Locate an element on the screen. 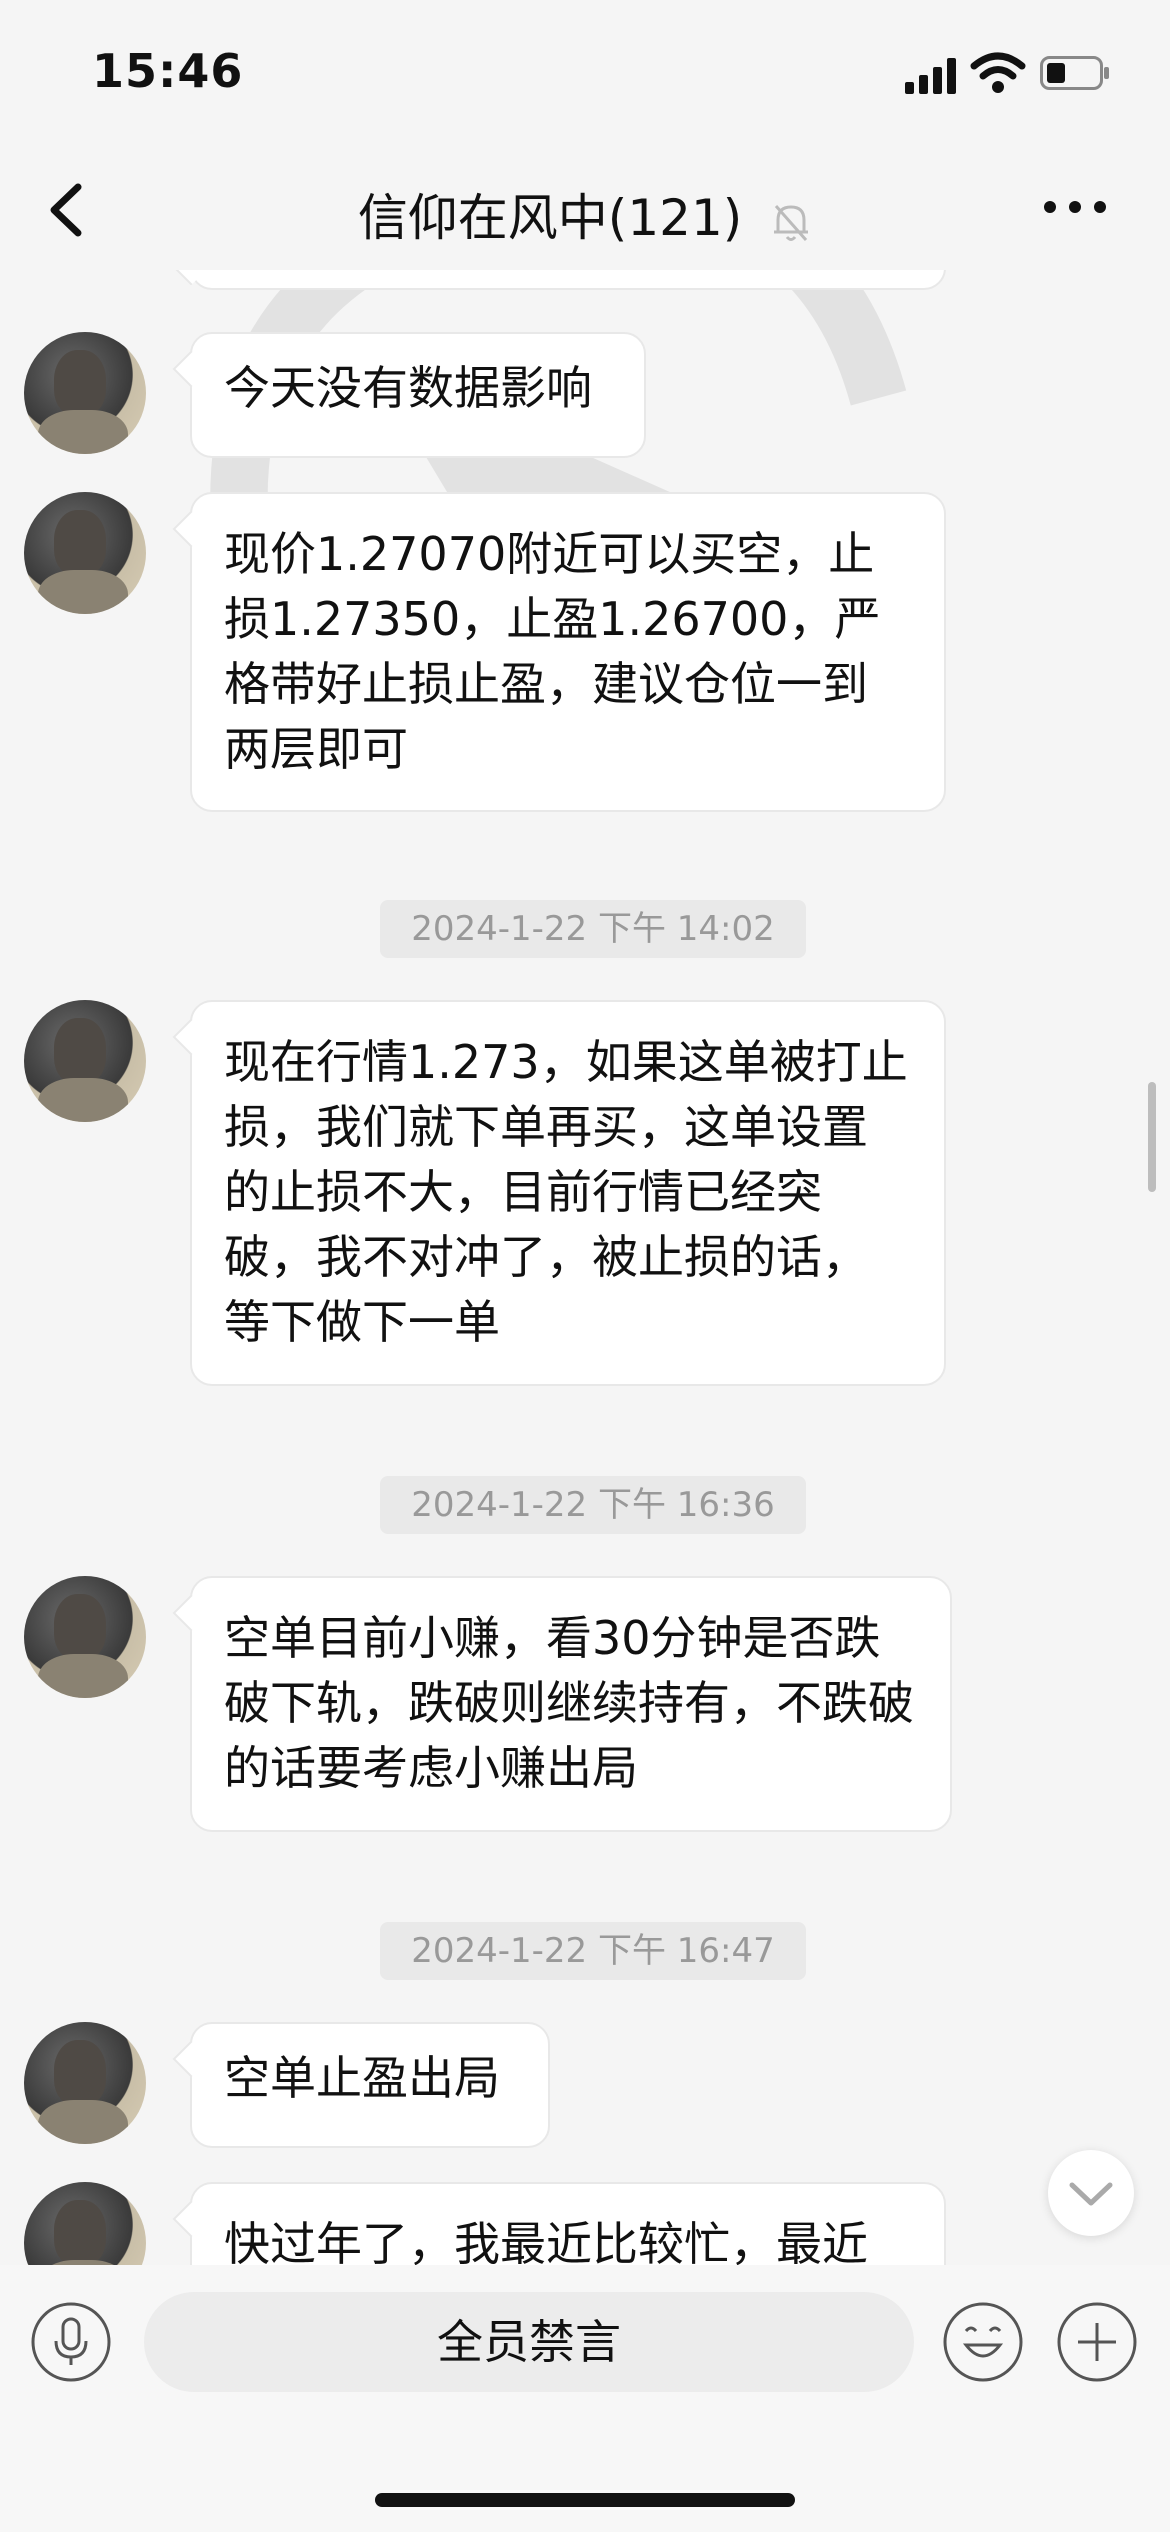 This screenshot has width=1170, height=2532. bell-muted-icon is located at coordinates (791, 222).